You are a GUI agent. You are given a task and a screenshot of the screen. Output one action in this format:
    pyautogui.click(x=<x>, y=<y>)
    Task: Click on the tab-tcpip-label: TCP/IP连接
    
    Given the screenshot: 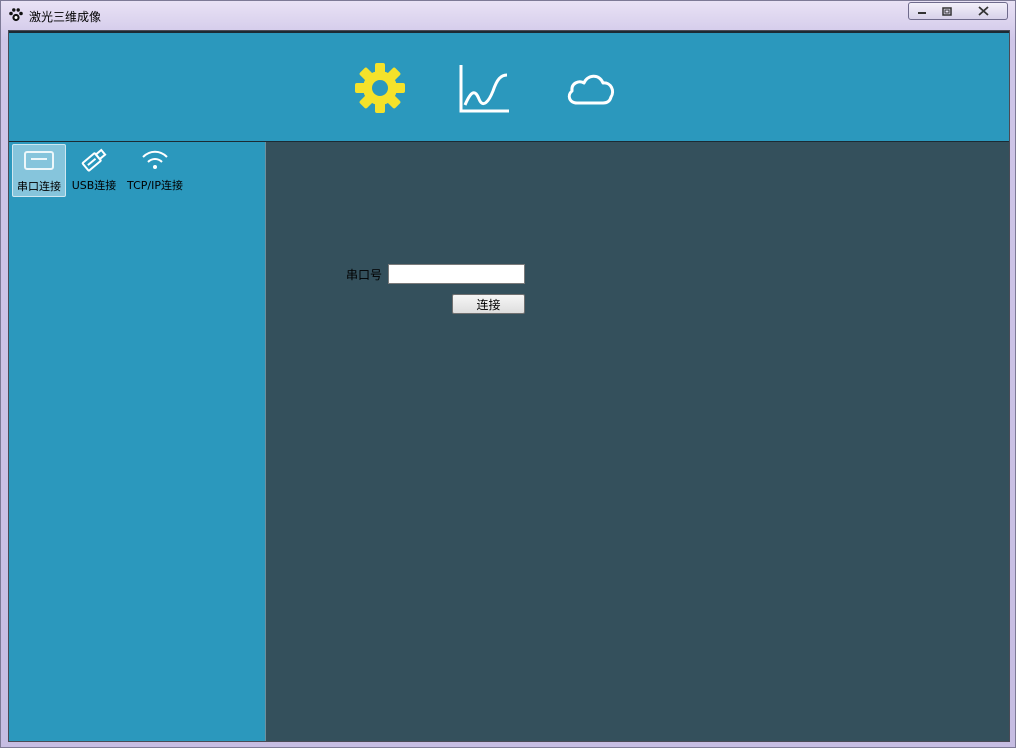 What is the action you would take?
    pyautogui.click(x=155, y=185)
    